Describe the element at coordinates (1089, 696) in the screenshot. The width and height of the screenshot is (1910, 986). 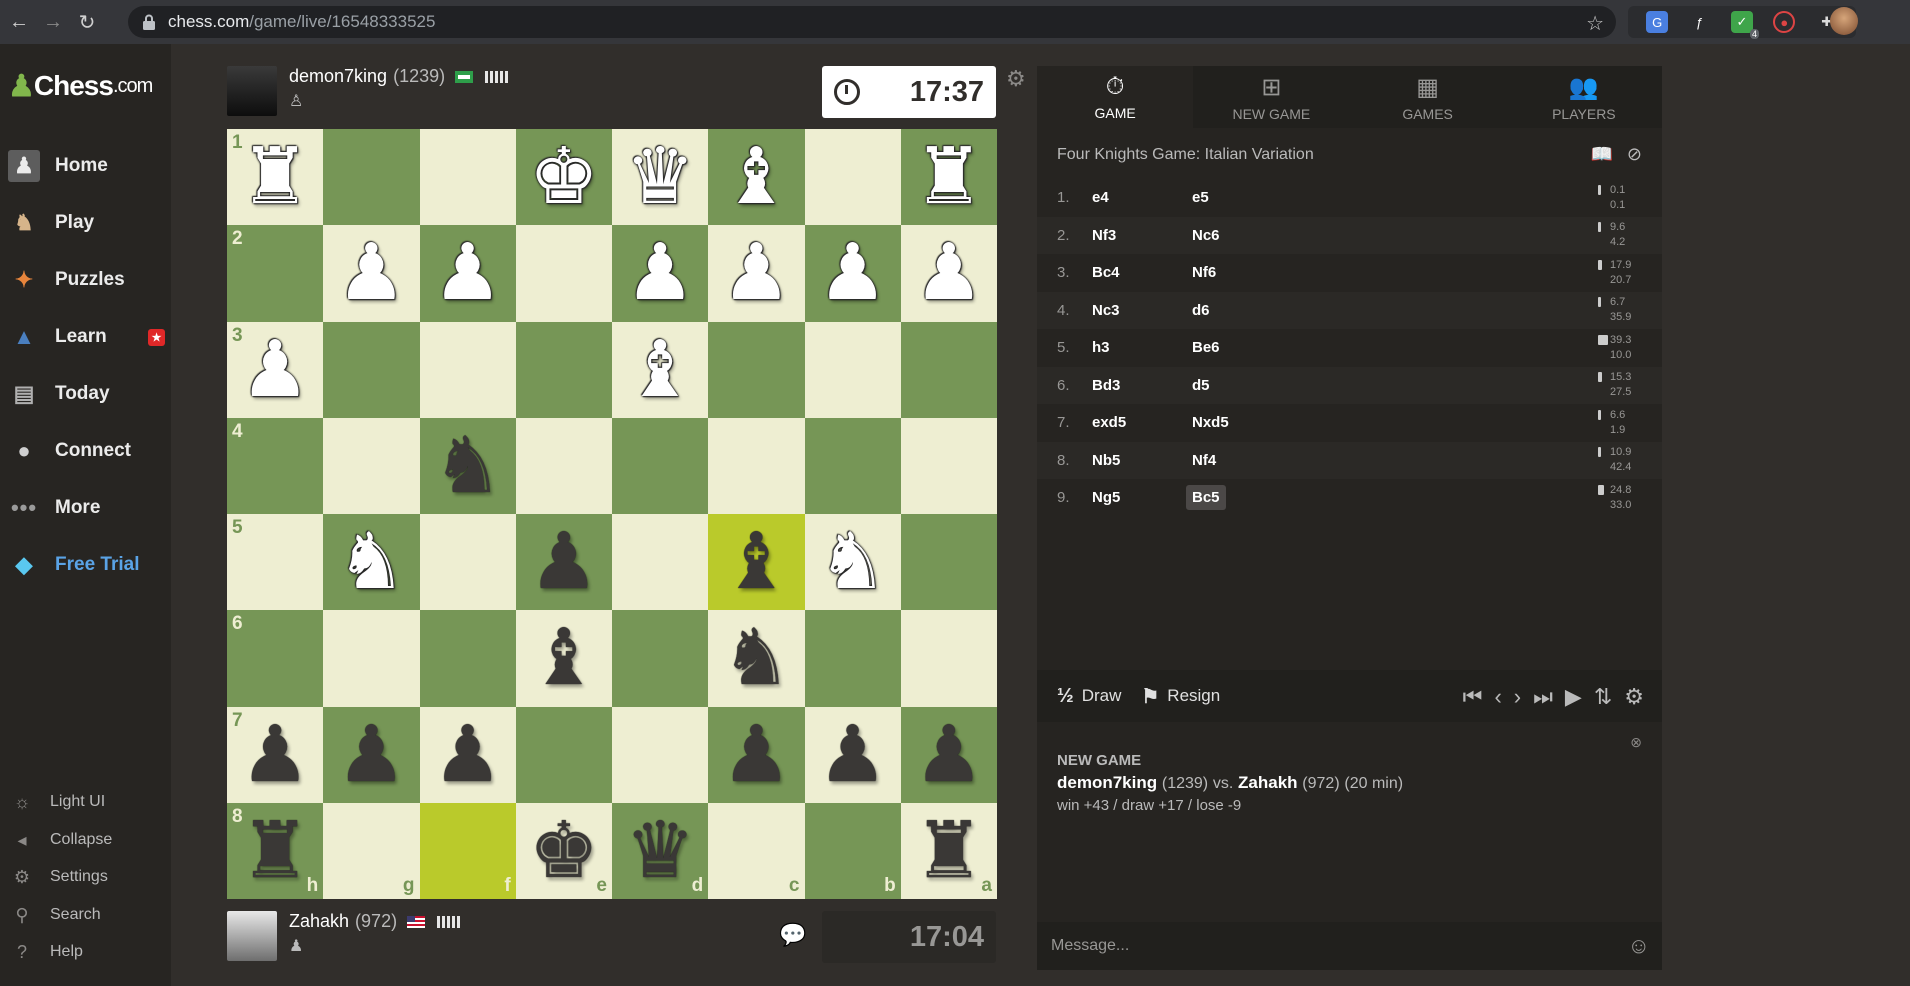
I see `draw-button: ½ Draw` at that location.